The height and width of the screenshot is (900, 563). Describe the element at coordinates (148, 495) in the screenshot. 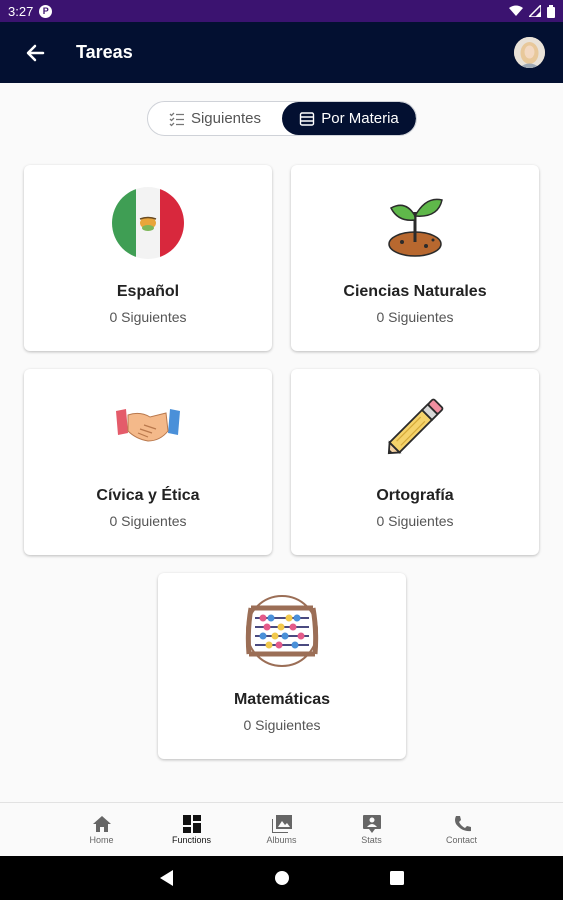

I see `subject-name: Cívica y Ética` at that location.